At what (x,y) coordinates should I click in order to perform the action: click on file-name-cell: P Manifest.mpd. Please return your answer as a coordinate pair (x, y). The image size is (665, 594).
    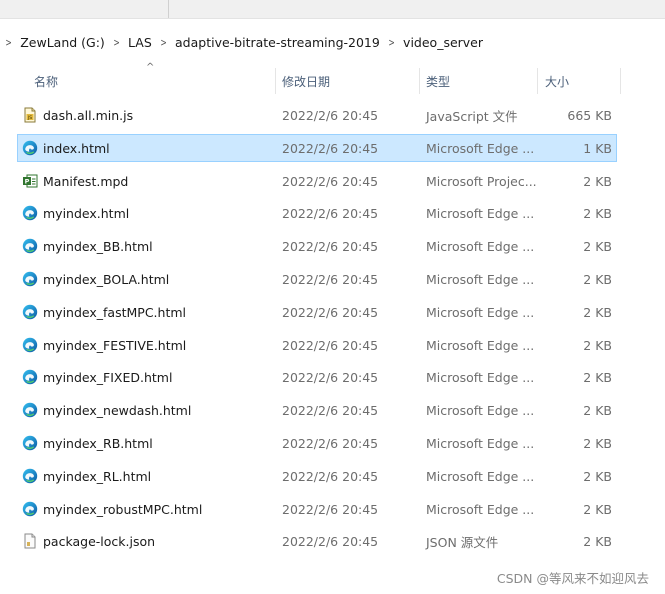
    Looking at the image, I should click on (75, 181).